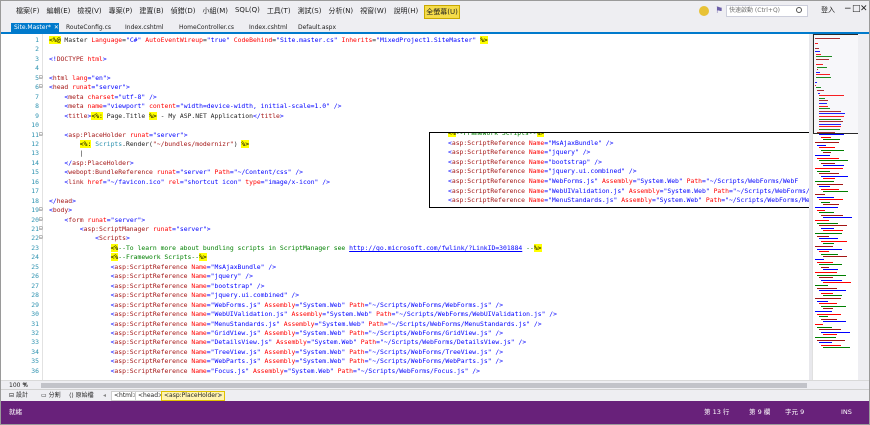 The height and width of the screenshot is (425, 870). Describe the element at coordinates (719, 11) in the screenshot. I see `notification-flag-icon: ⚑` at that location.